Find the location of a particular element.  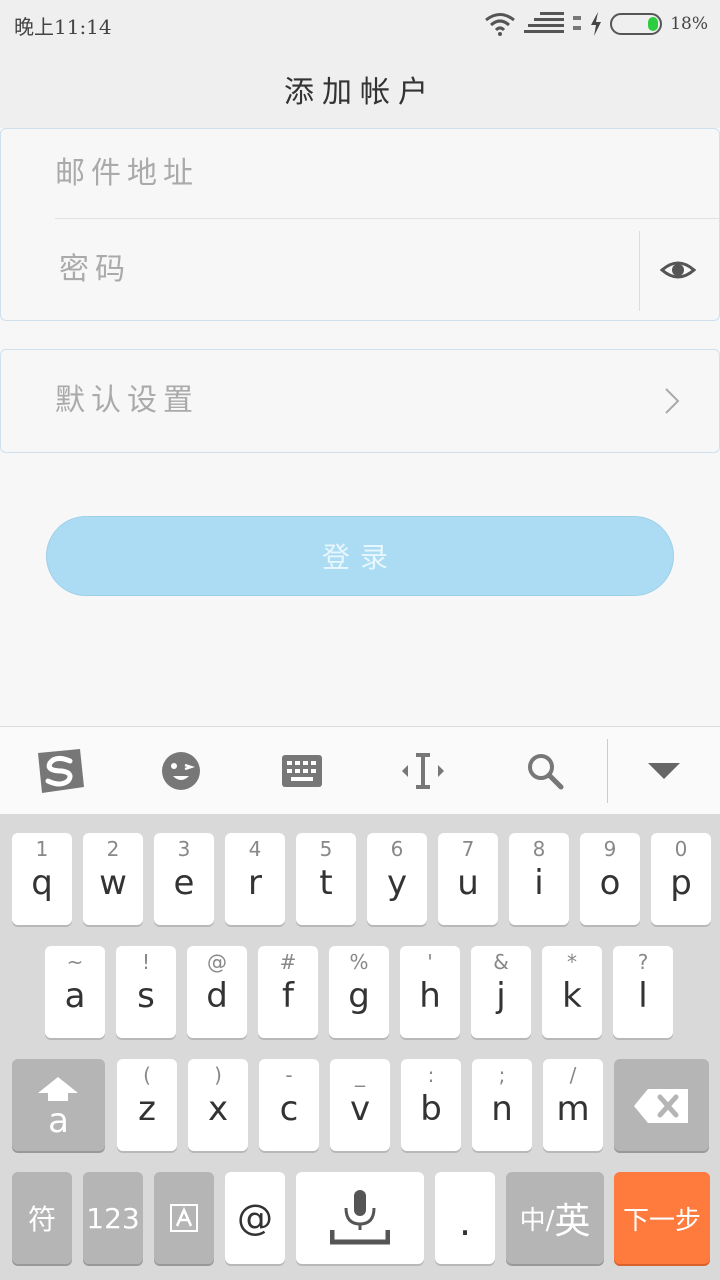

key-secondary-label: 7 is located at coordinates (468, 849).